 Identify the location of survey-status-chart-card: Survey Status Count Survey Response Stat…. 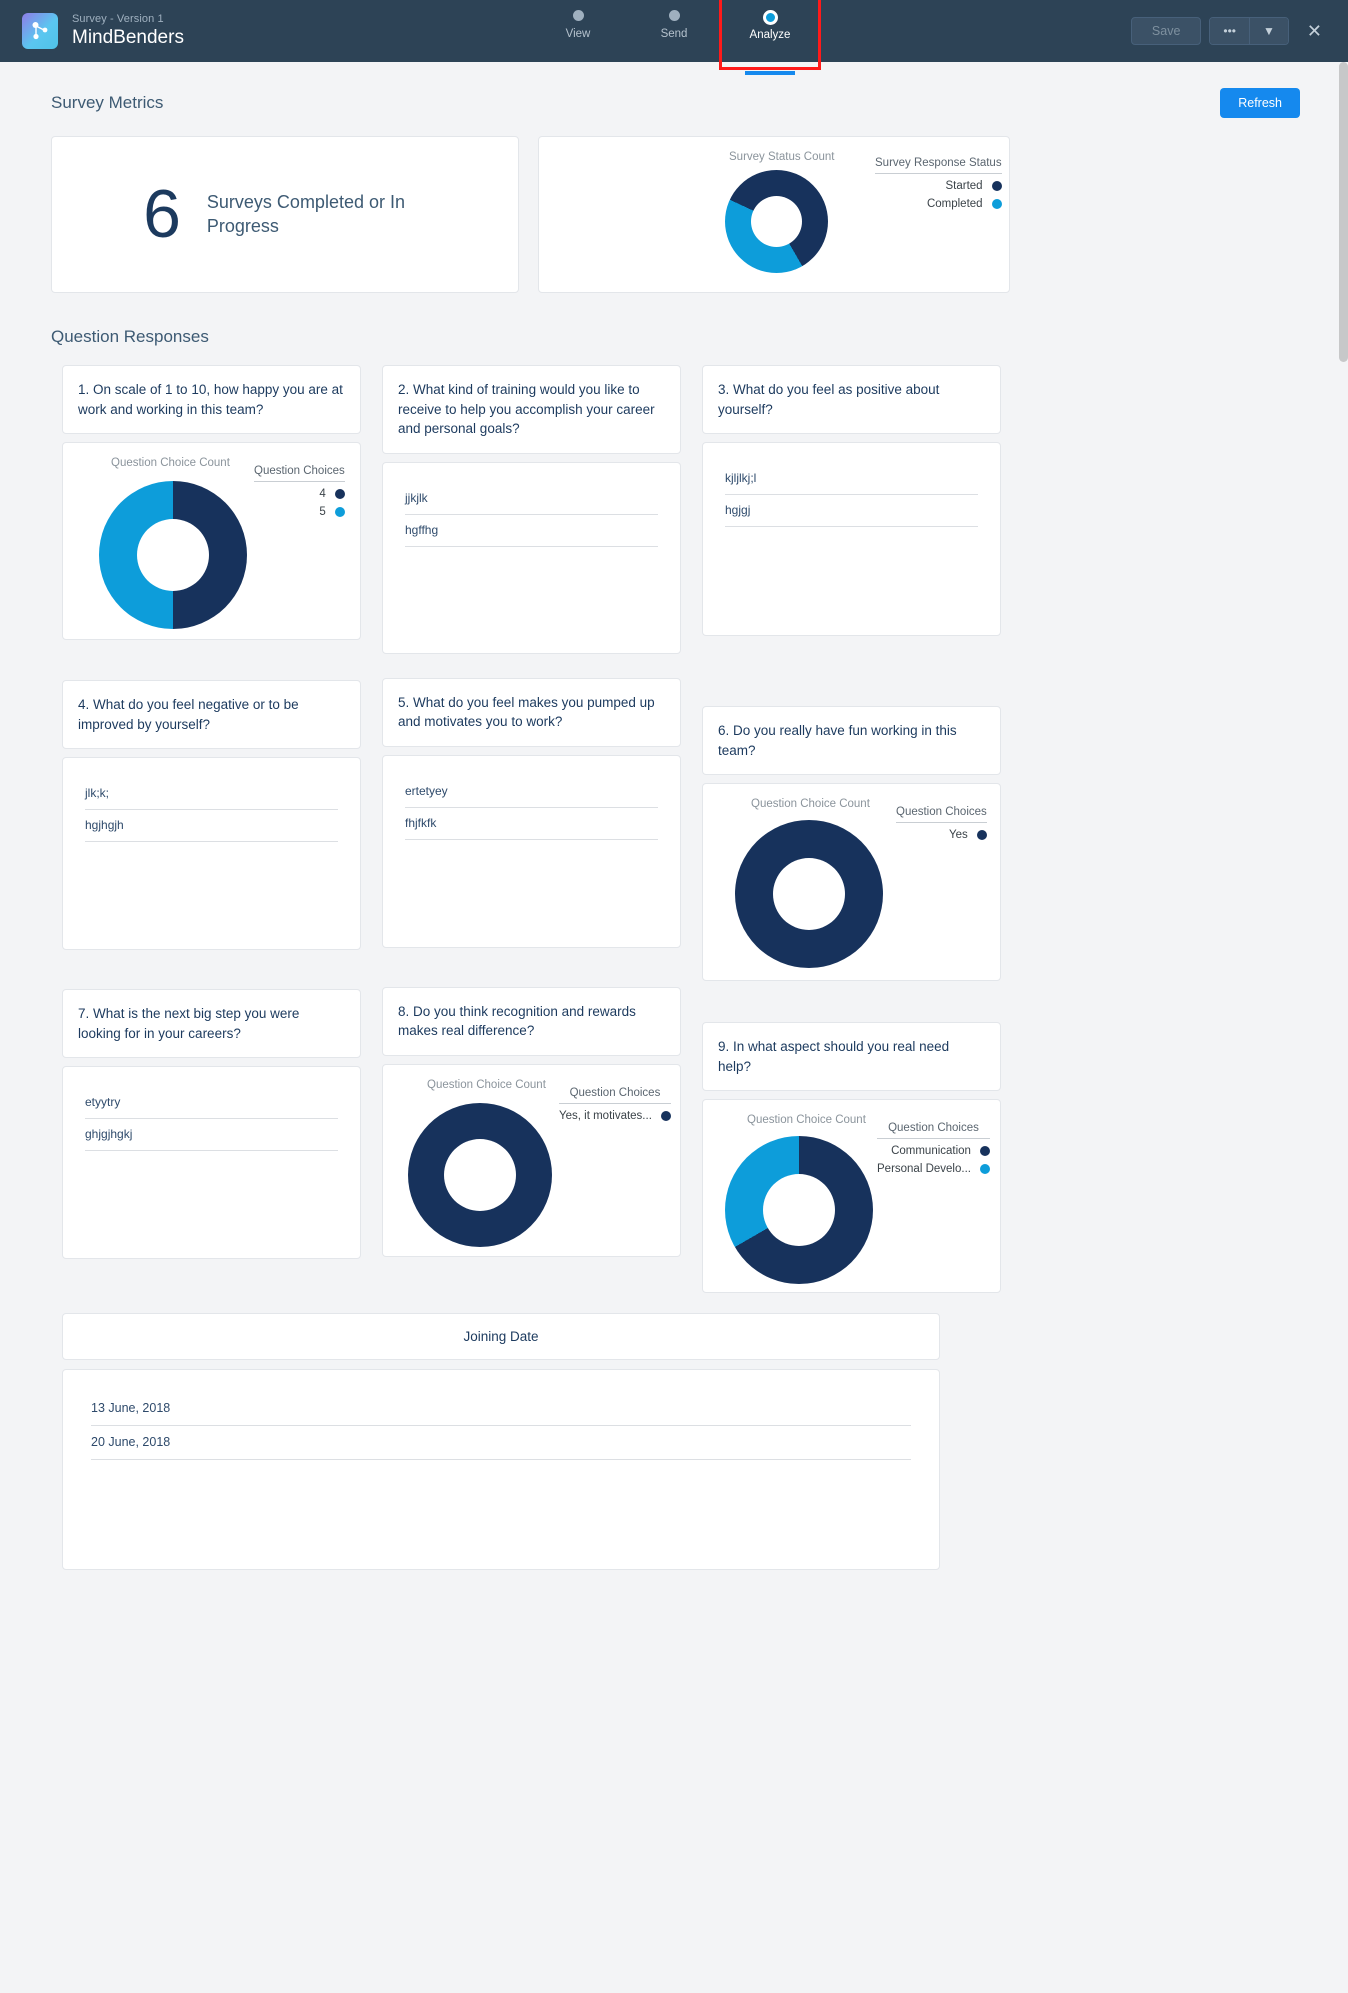
(774, 214).